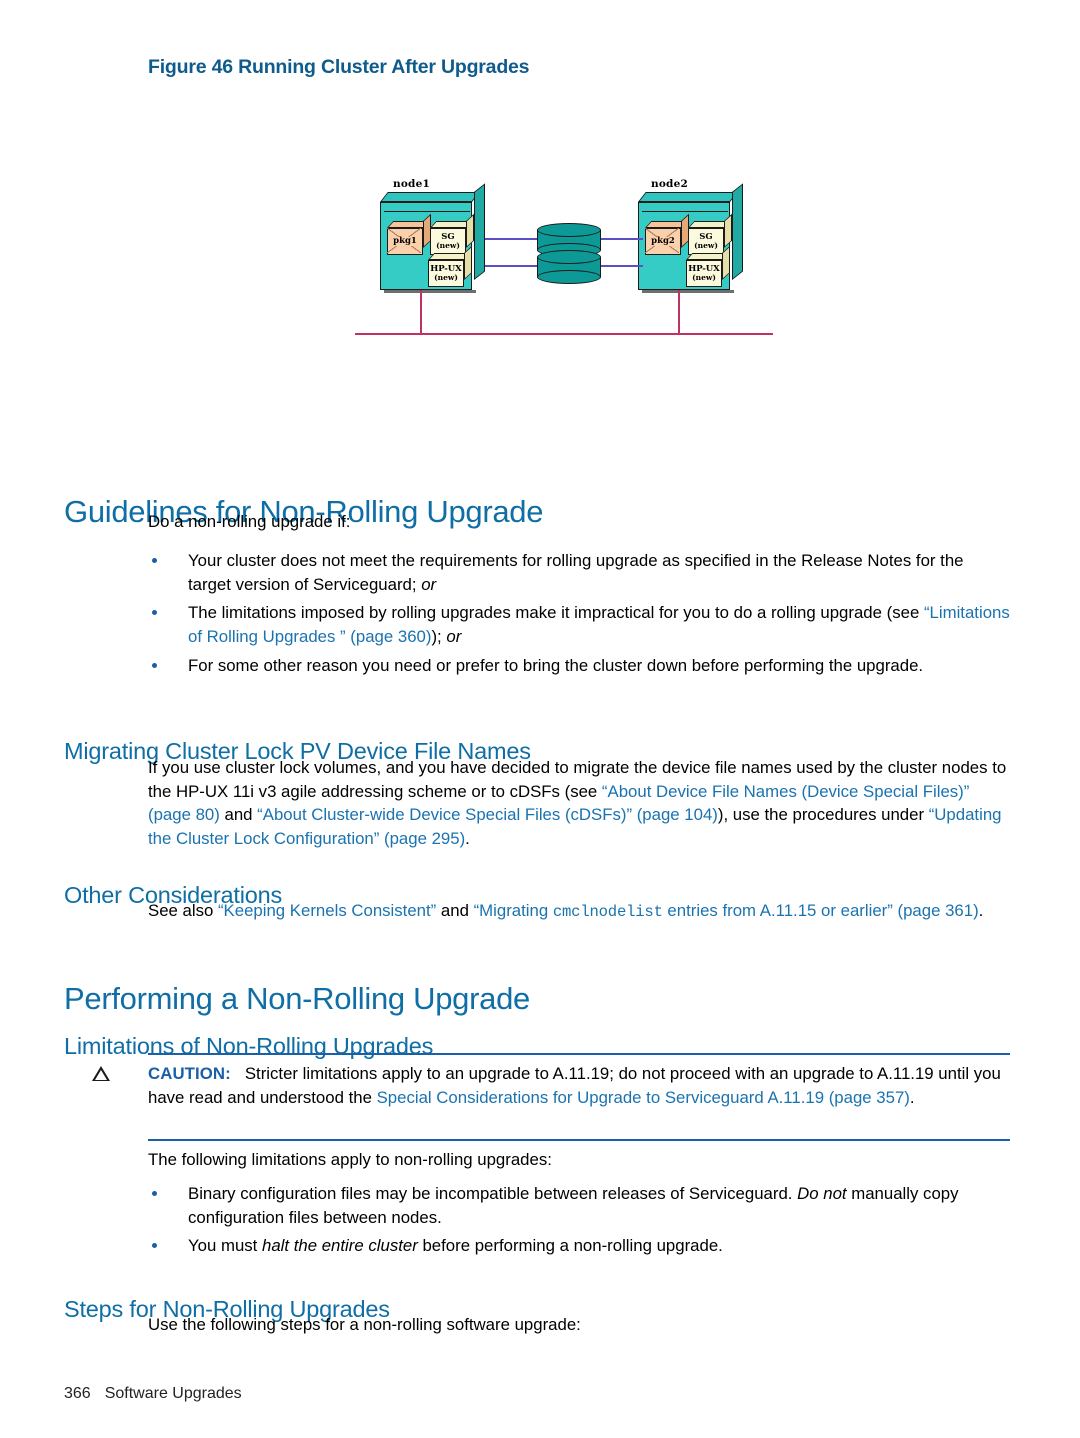 The width and height of the screenshot is (1080, 1438). What do you see at coordinates (327, 910) in the screenshot?
I see `cross-reference-link: “Keeping Kernels Consistent”` at bounding box center [327, 910].